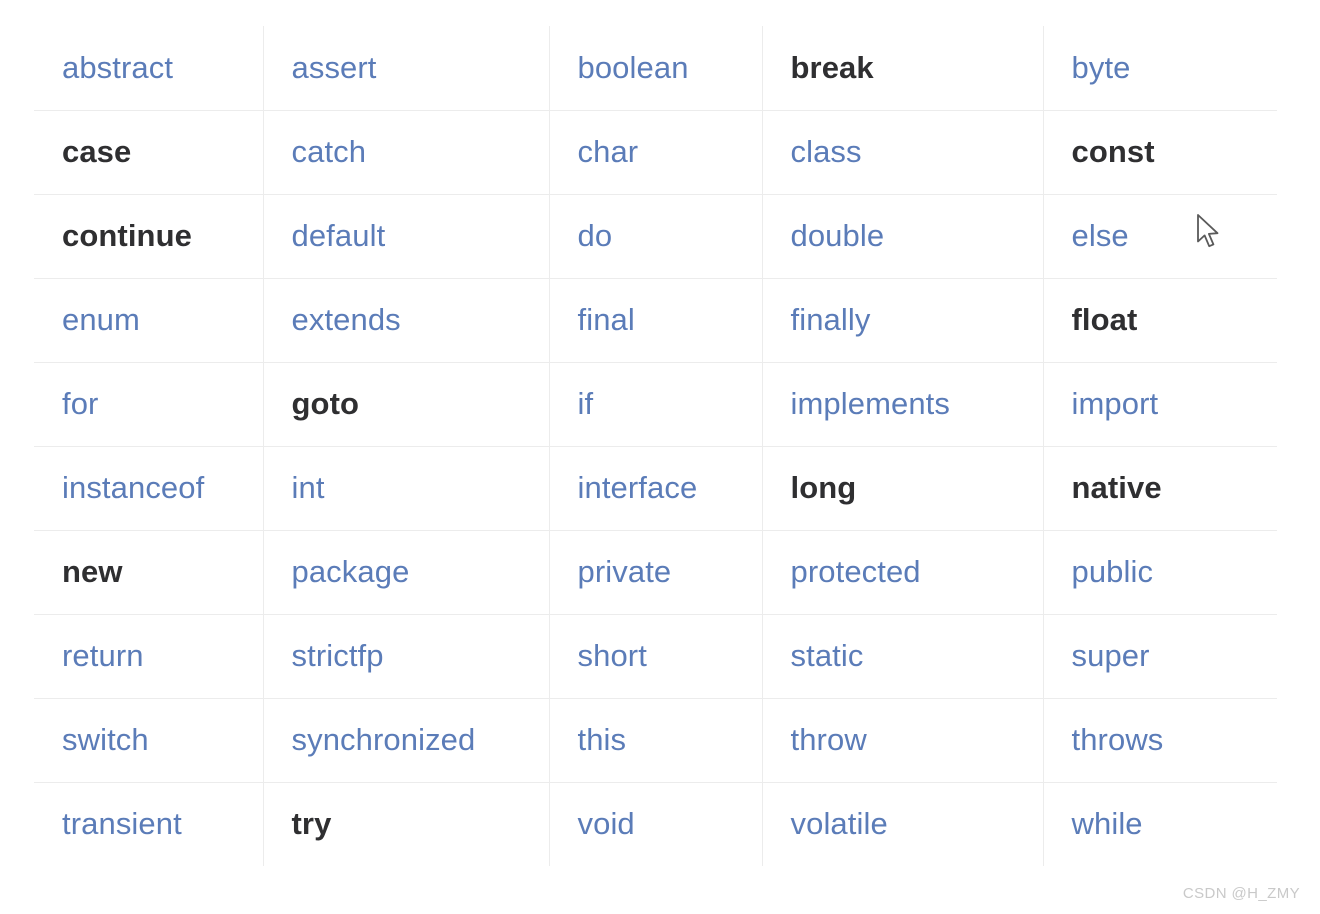  What do you see at coordinates (1104, 319) in the screenshot?
I see `keyword-text: float` at bounding box center [1104, 319].